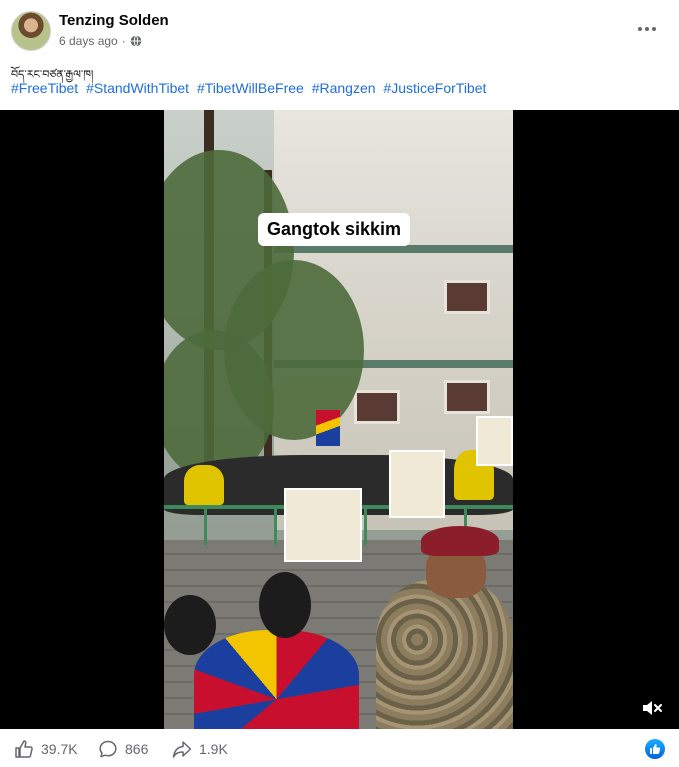 The height and width of the screenshot is (767, 679). Describe the element at coordinates (137, 88) in the screenshot. I see `hashtag-link: #StandWithTibet` at that location.